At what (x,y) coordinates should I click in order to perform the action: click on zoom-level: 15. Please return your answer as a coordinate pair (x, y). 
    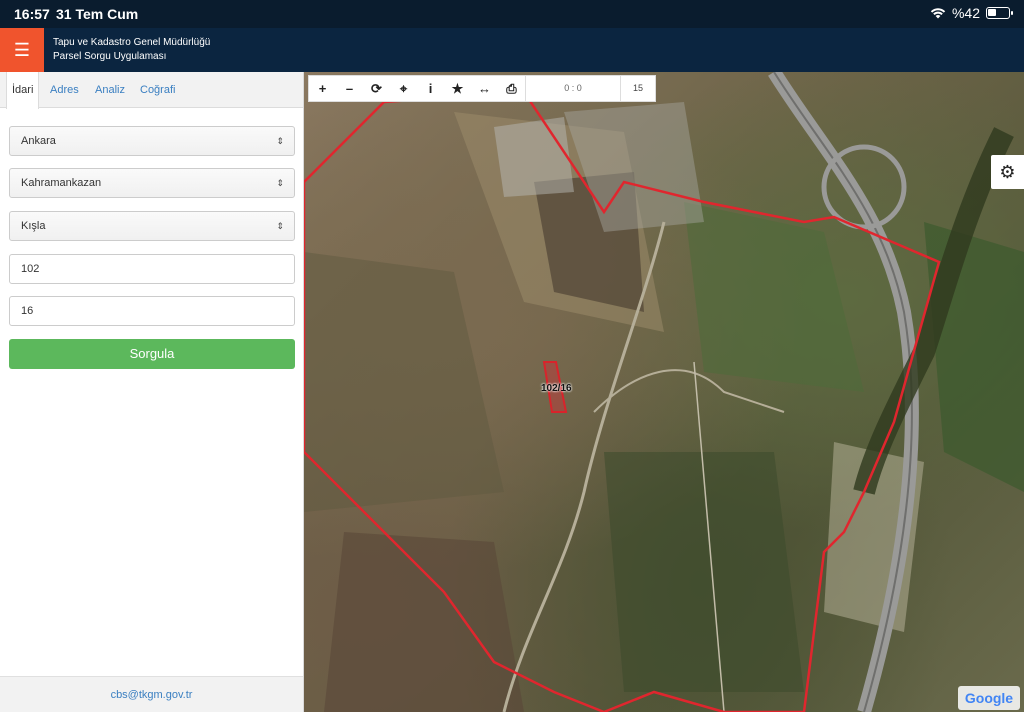
    Looking at the image, I should click on (637, 88).